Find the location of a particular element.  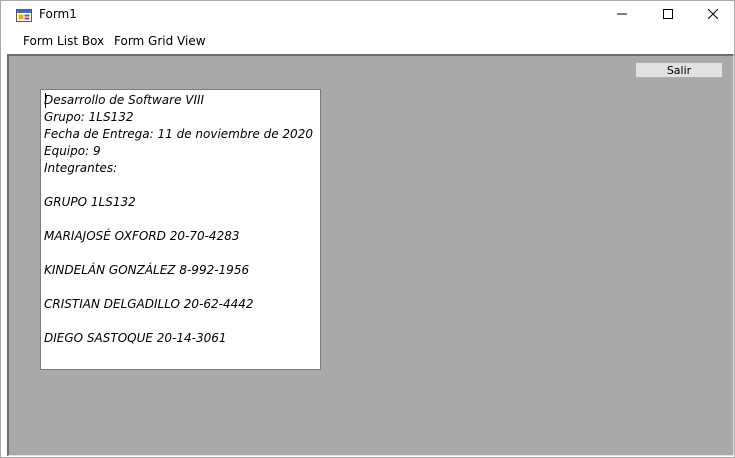

textbox-line: DIEGO SASTOQUE 20-14-3061 is located at coordinates (135, 338).